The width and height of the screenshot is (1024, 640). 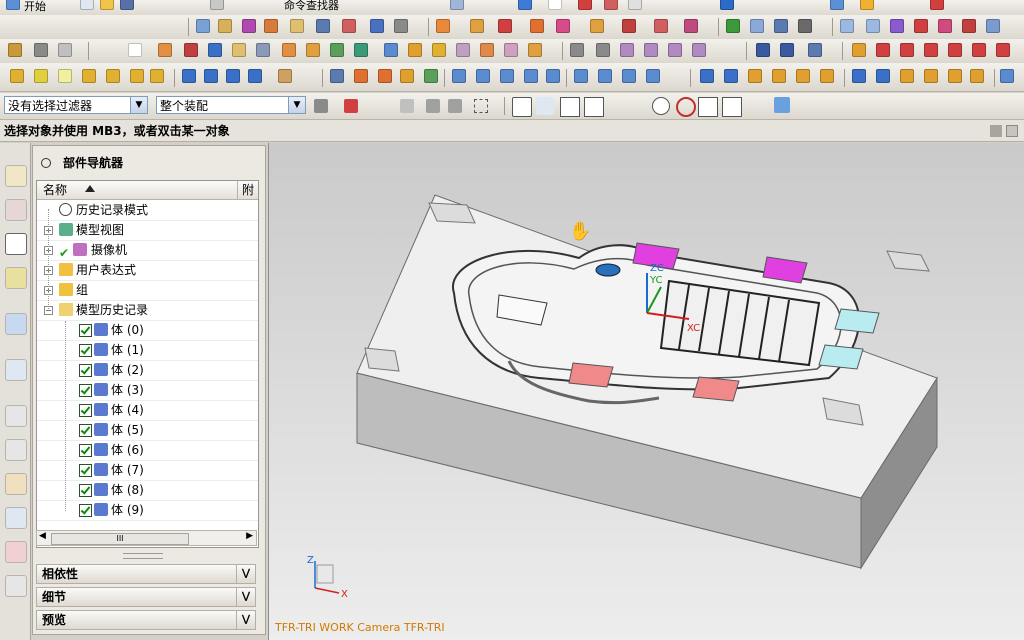 I want to click on prev-icon, so click(x=211, y=76).